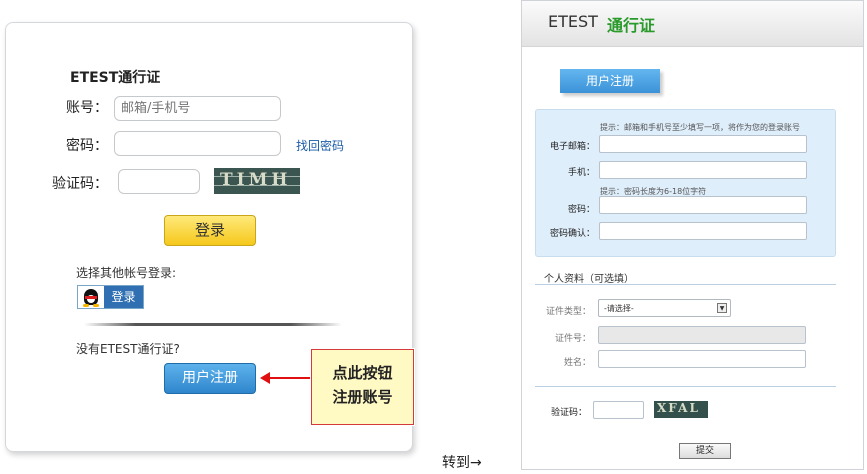 The image size is (867, 474). I want to click on register-captcha-text: XFAL, so click(678, 408).